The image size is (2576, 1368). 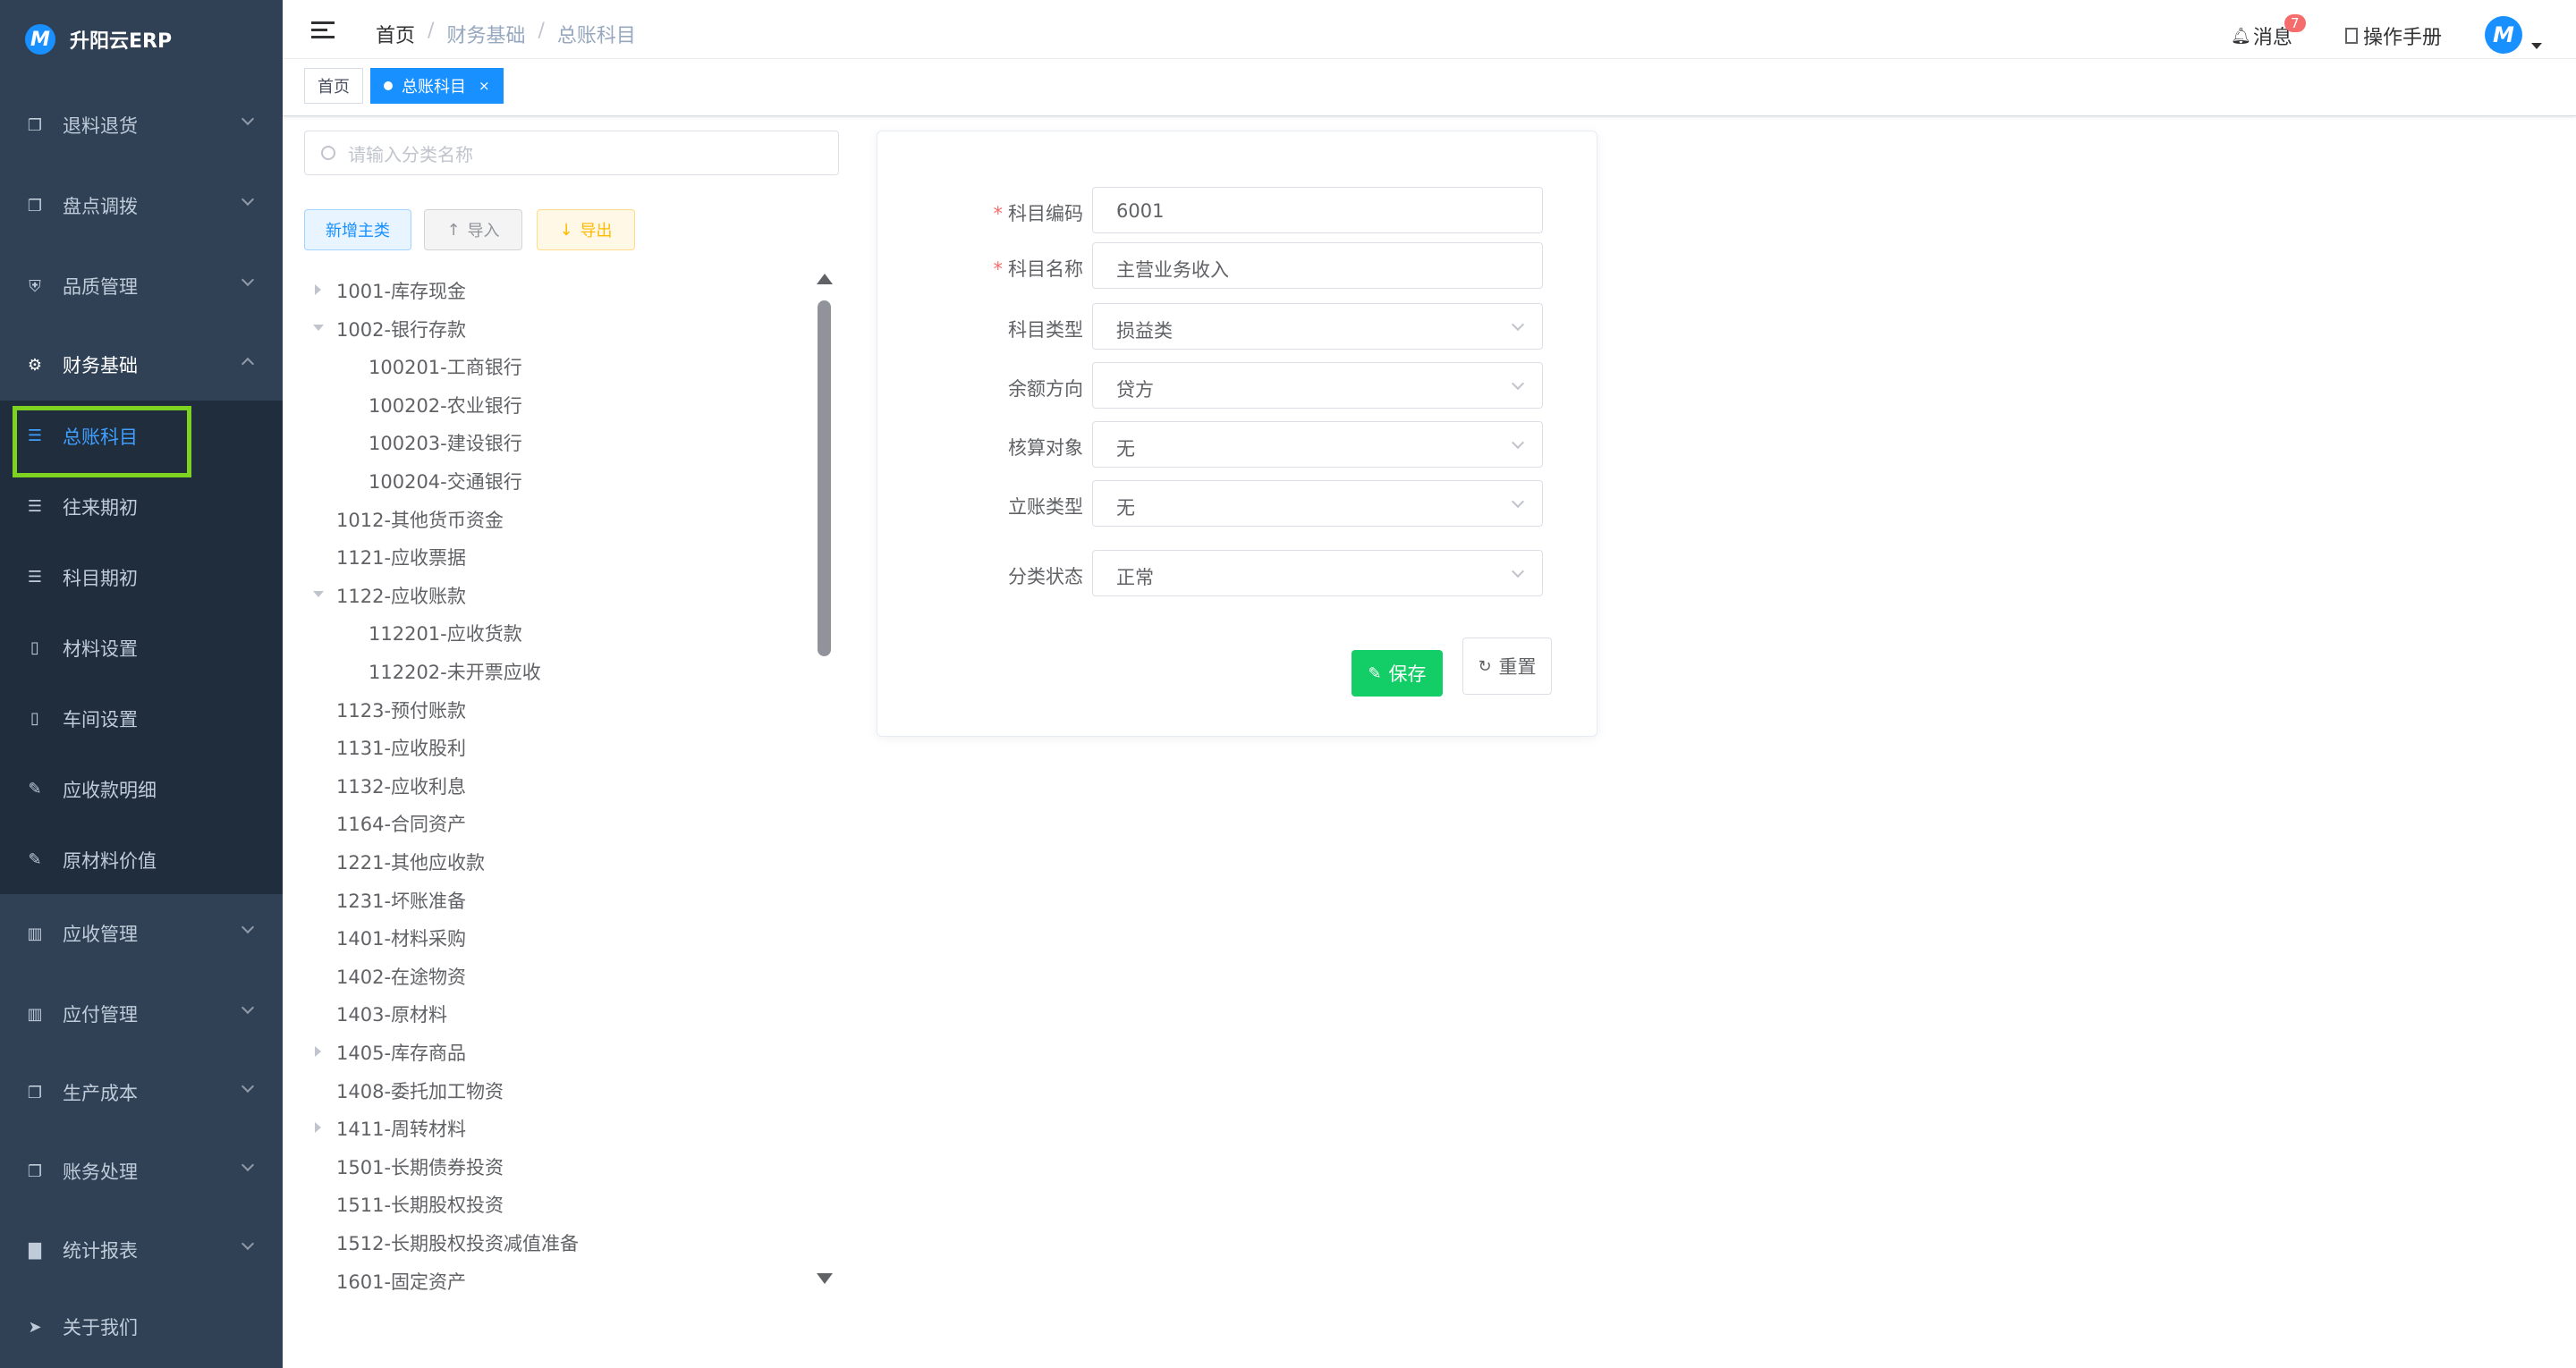 I want to click on tree-node: 1221-其他应收款, so click(x=410, y=862).